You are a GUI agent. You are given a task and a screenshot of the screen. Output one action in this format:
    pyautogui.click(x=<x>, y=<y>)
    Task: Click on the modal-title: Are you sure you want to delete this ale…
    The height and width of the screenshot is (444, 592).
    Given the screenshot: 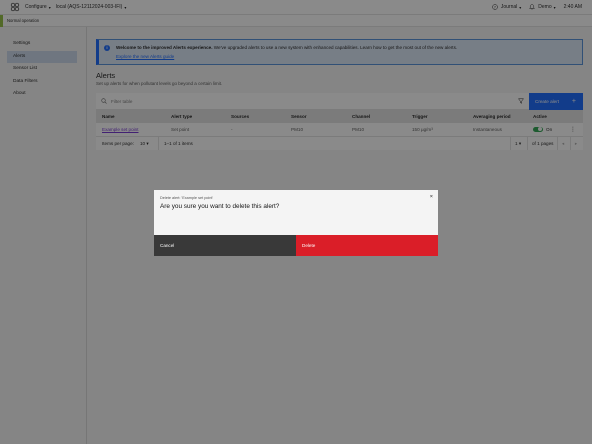 What is the action you would take?
    pyautogui.click(x=220, y=206)
    